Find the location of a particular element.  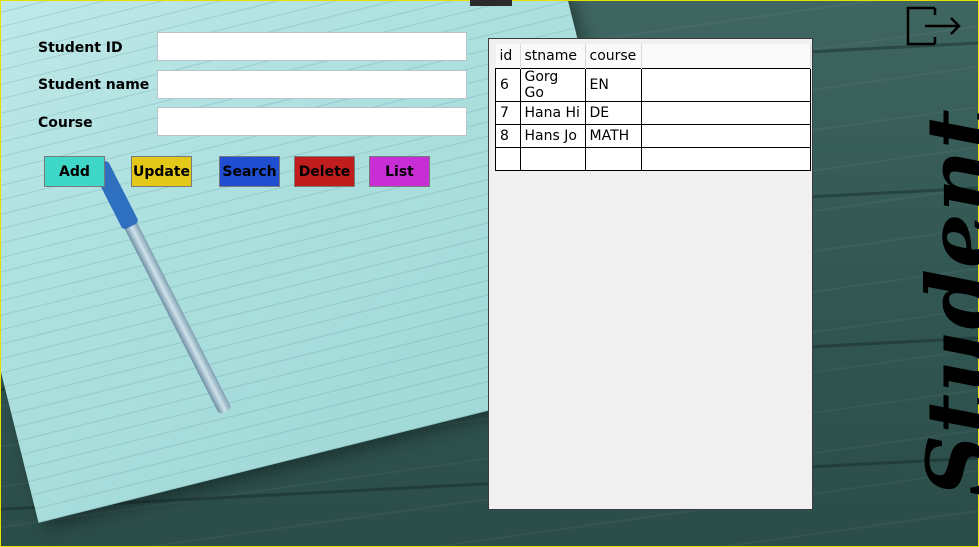

course-label: Course is located at coordinates (65, 123).